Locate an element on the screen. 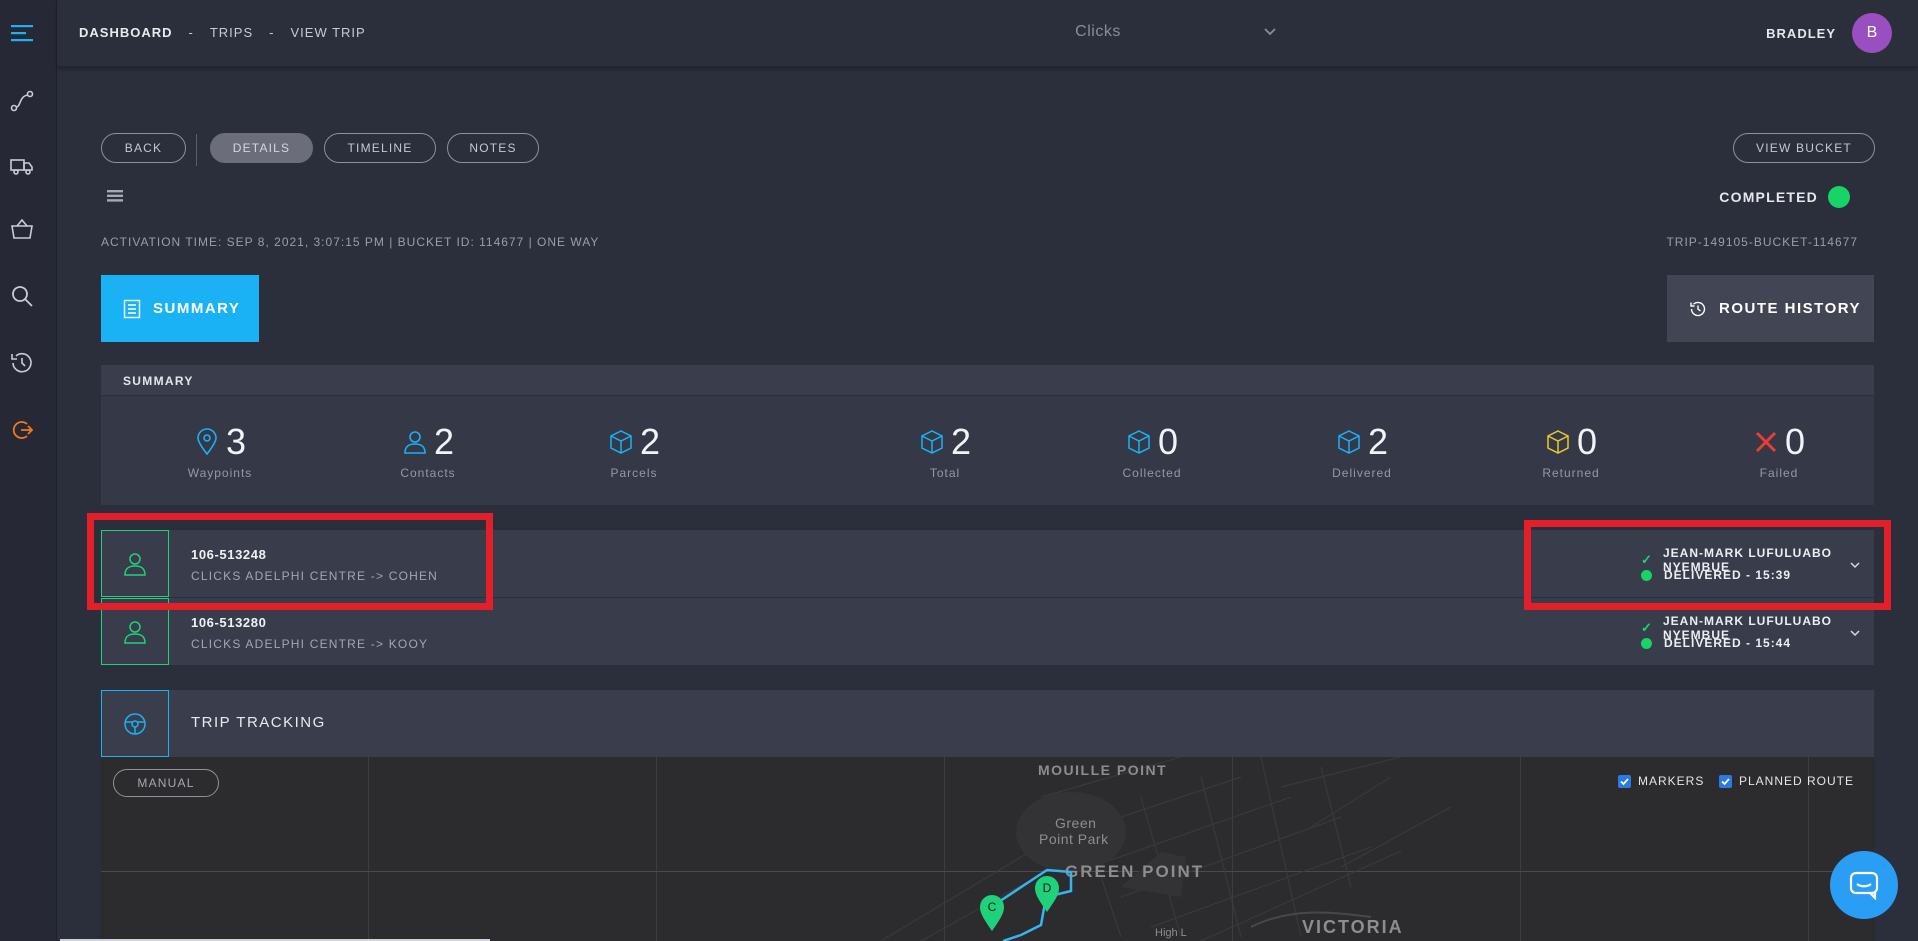 This screenshot has height=941, width=1918. logout-icon is located at coordinates (22, 430).